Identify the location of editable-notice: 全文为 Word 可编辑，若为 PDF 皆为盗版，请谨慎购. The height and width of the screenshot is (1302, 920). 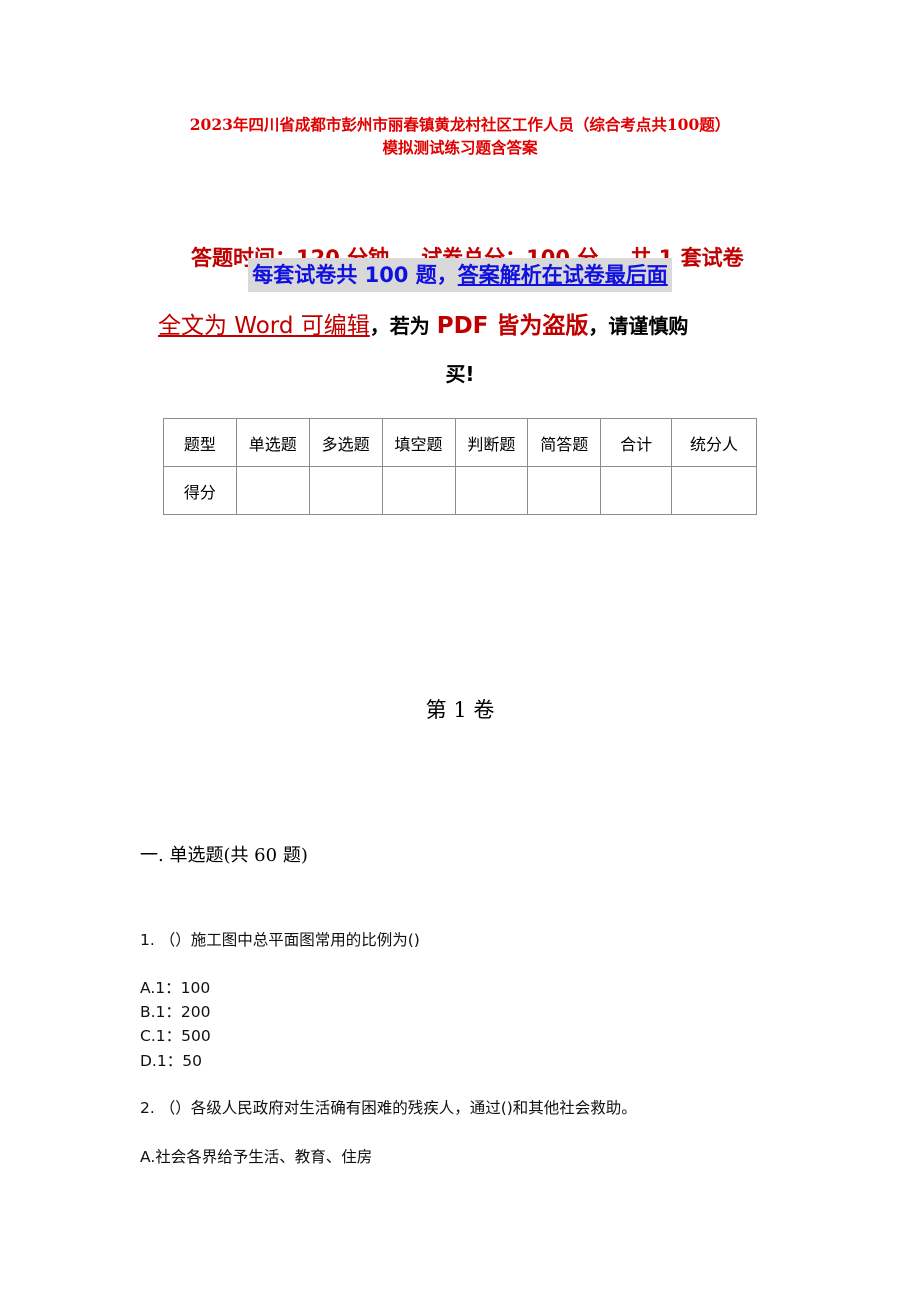
(468, 326).